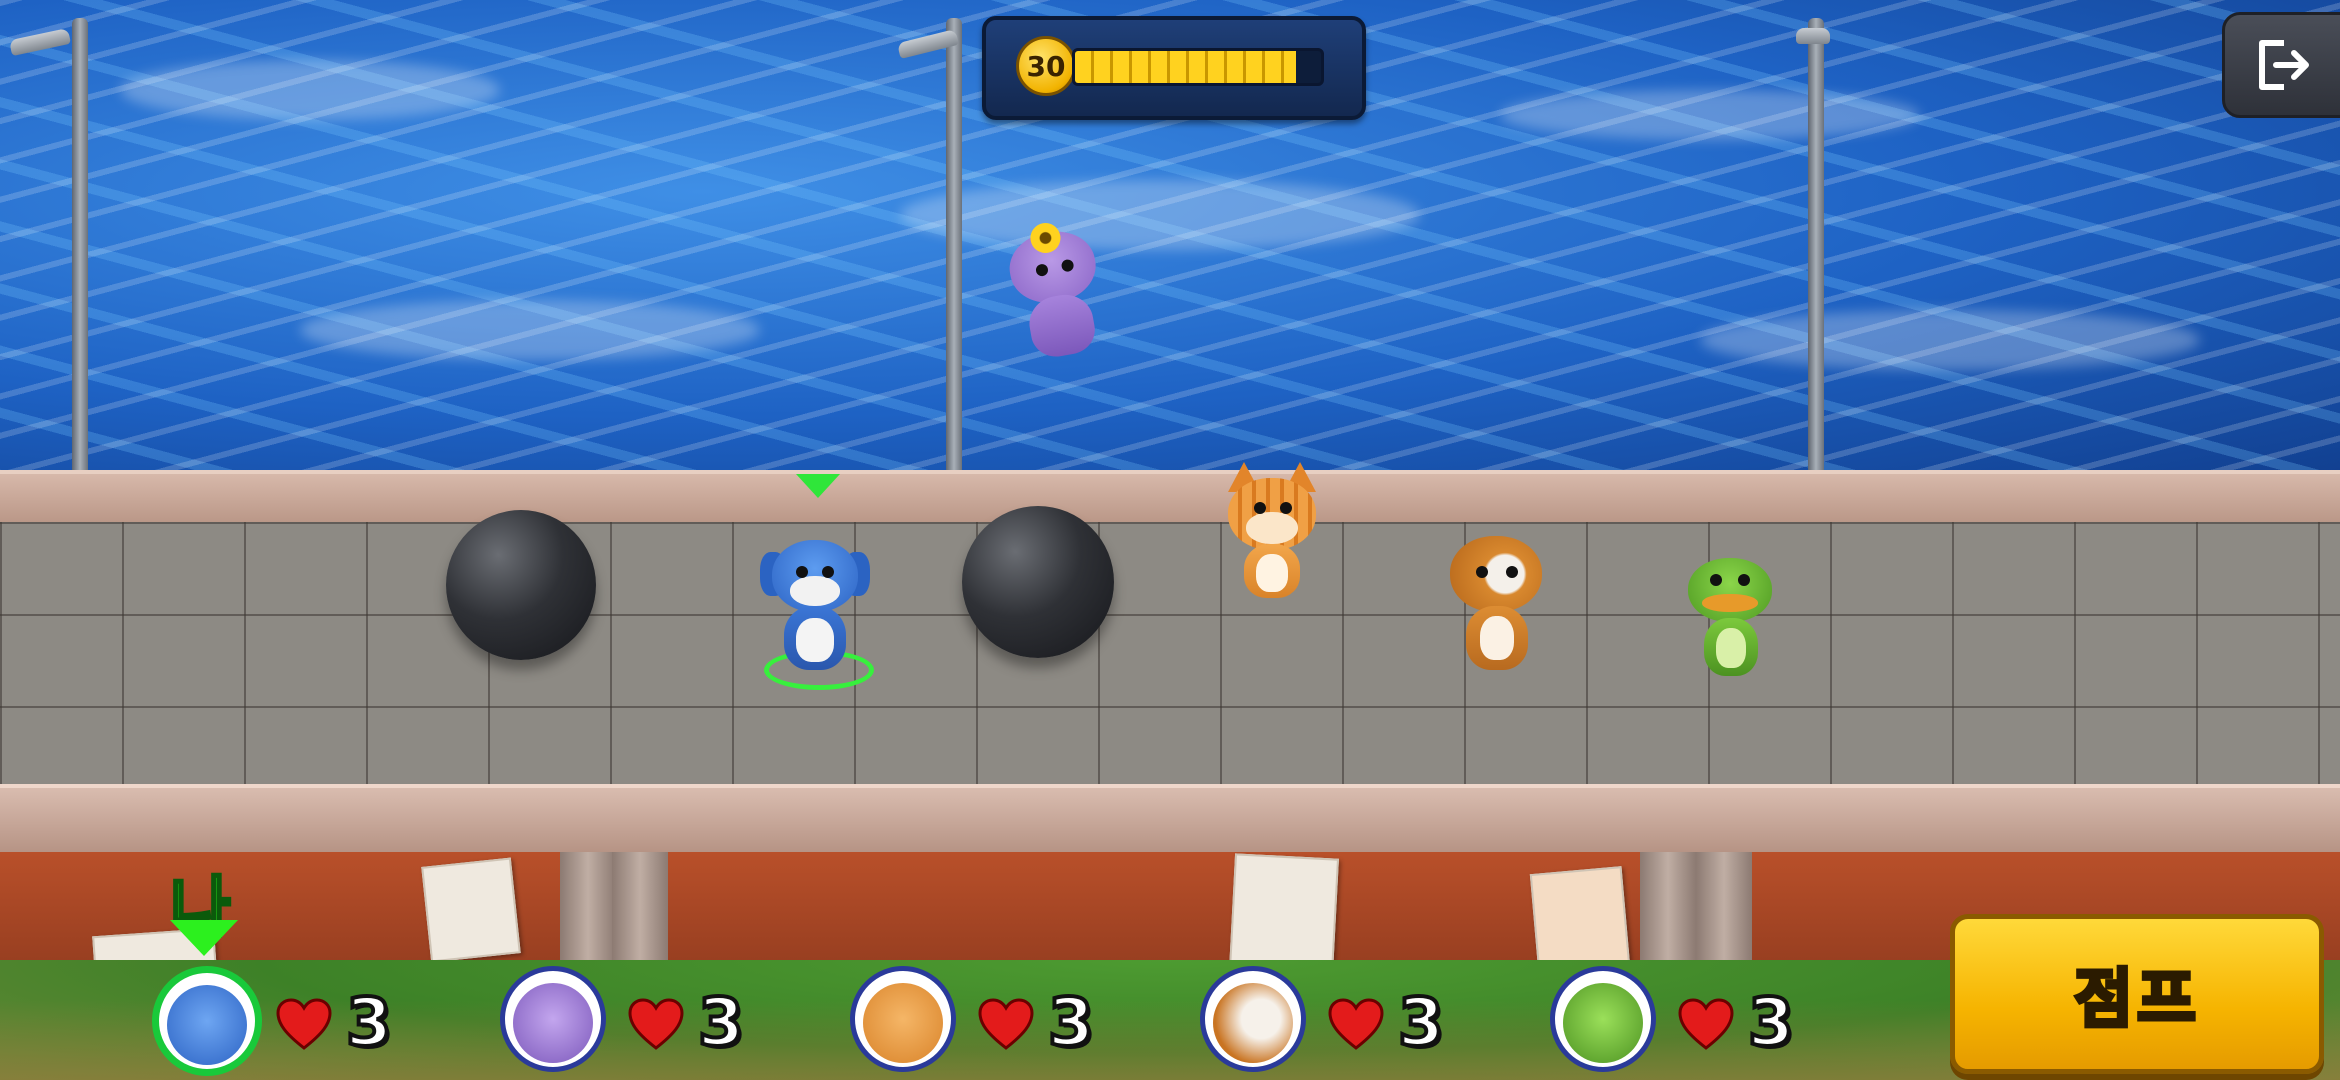  Describe the element at coordinates (1170, 500) in the screenshot. I see `bridge-railing-top` at that location.